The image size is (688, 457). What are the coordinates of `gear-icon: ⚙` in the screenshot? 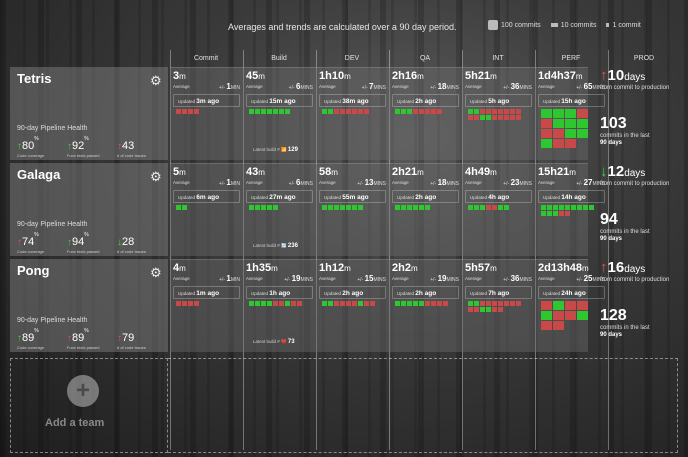 It's located at (156, 81).